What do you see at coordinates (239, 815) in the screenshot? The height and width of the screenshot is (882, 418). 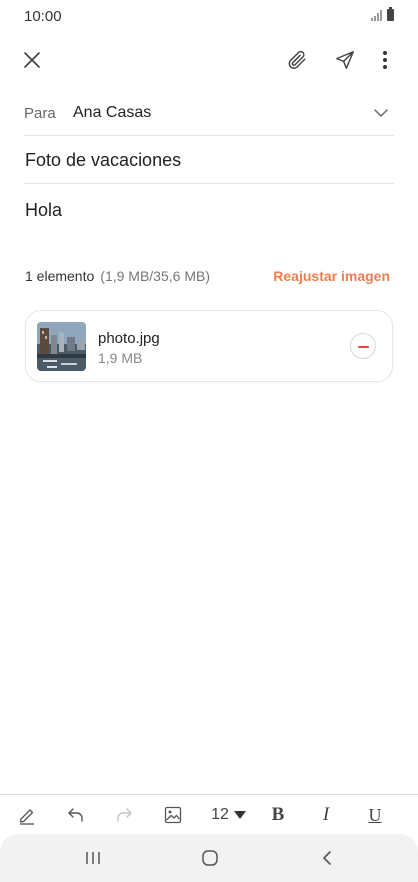 I see `triangle-down-icon` at bounding box center [239, 815].